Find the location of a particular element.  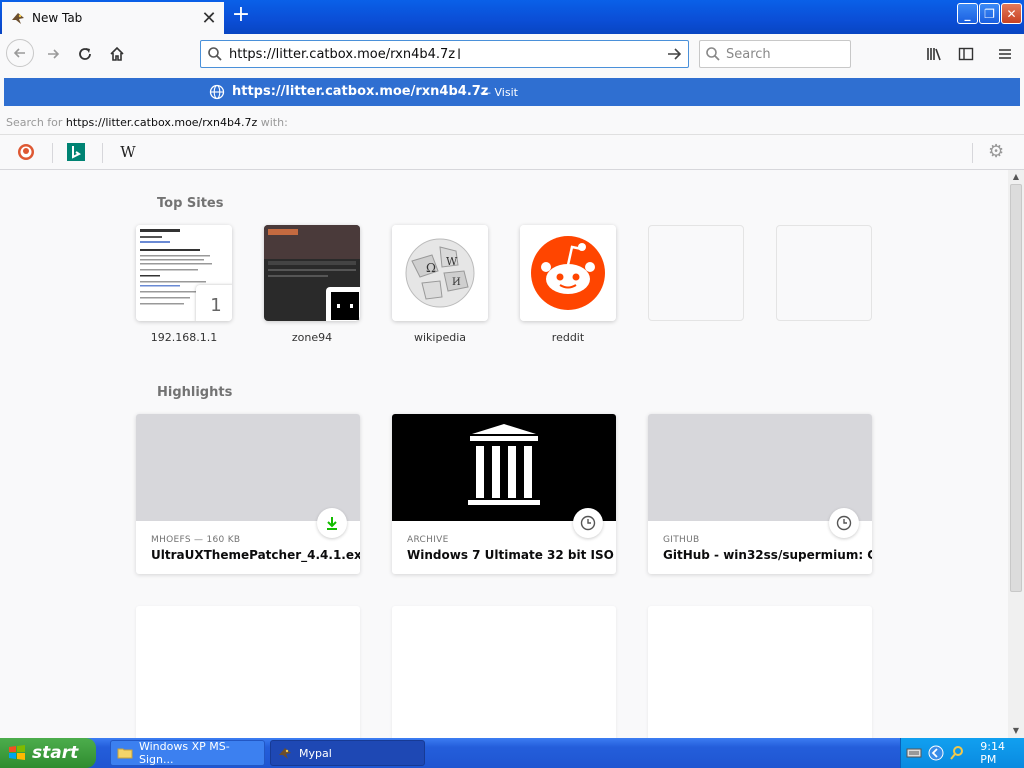

scroll-thumb is located at coordinates (1016, 388).